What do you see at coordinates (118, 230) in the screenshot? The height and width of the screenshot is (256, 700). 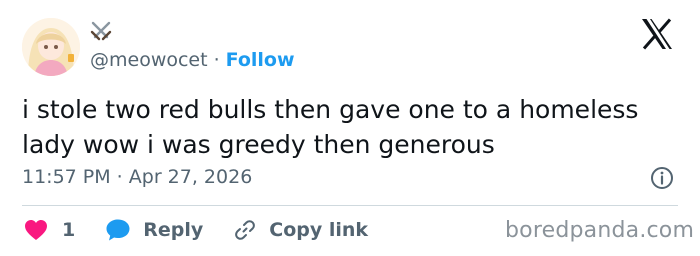 I see `reply-bubble-icon` at bounding box center [118, 230].